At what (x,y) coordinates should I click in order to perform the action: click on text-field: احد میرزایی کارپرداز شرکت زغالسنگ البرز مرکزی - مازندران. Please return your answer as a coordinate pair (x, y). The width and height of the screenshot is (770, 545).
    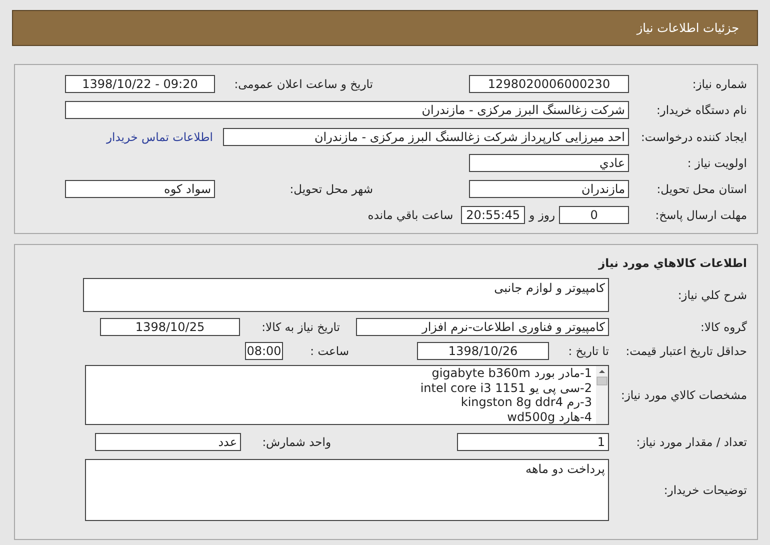
    Looking at the image, I should click on (426, 137).